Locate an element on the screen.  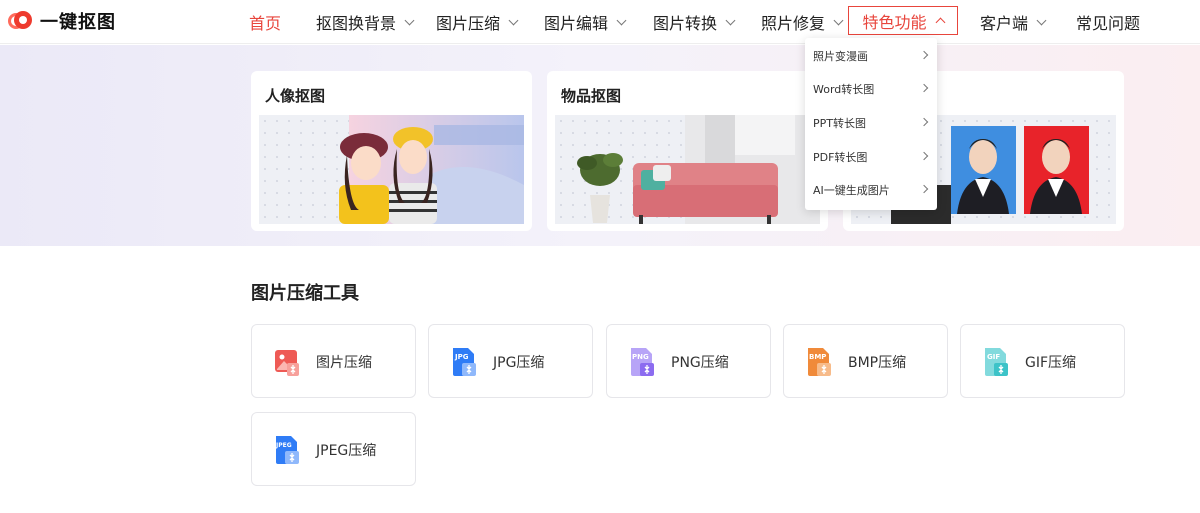
nav-home: 首页 is located at coordinates (265, 22).